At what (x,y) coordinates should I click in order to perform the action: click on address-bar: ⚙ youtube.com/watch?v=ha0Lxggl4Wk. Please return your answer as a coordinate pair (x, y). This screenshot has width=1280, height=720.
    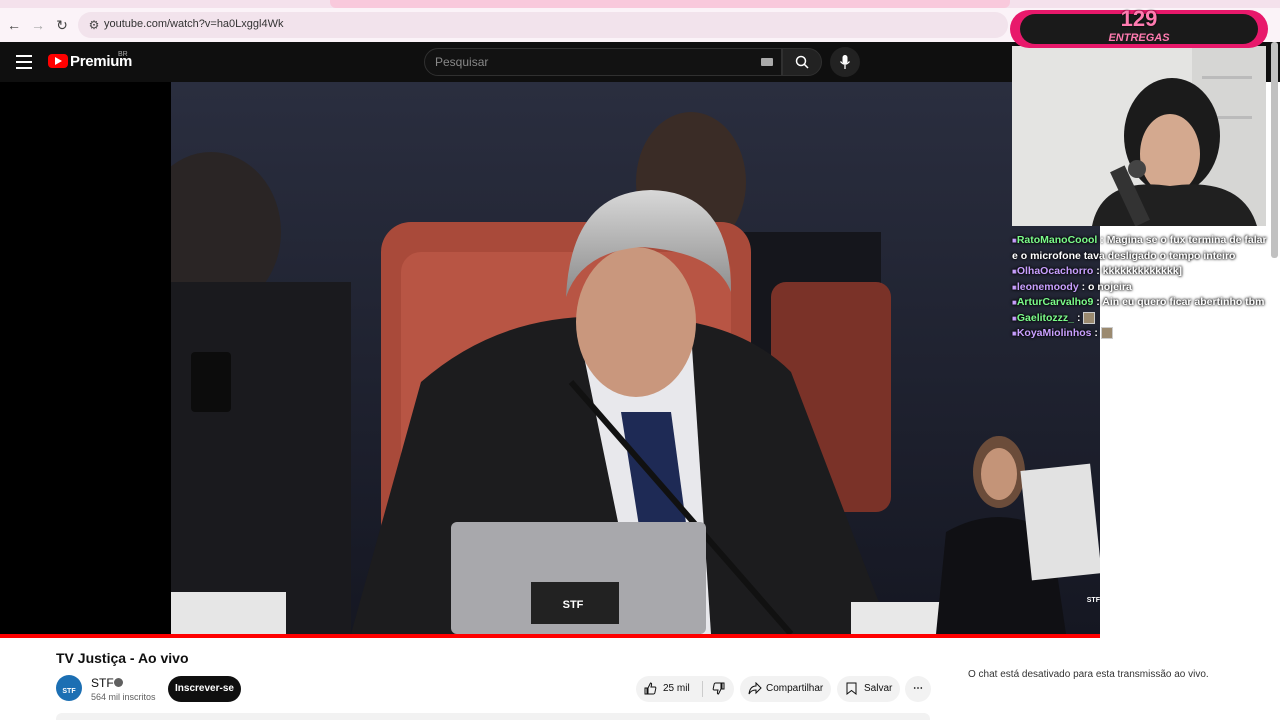
    Looking at the image, I should click on (543, 25).